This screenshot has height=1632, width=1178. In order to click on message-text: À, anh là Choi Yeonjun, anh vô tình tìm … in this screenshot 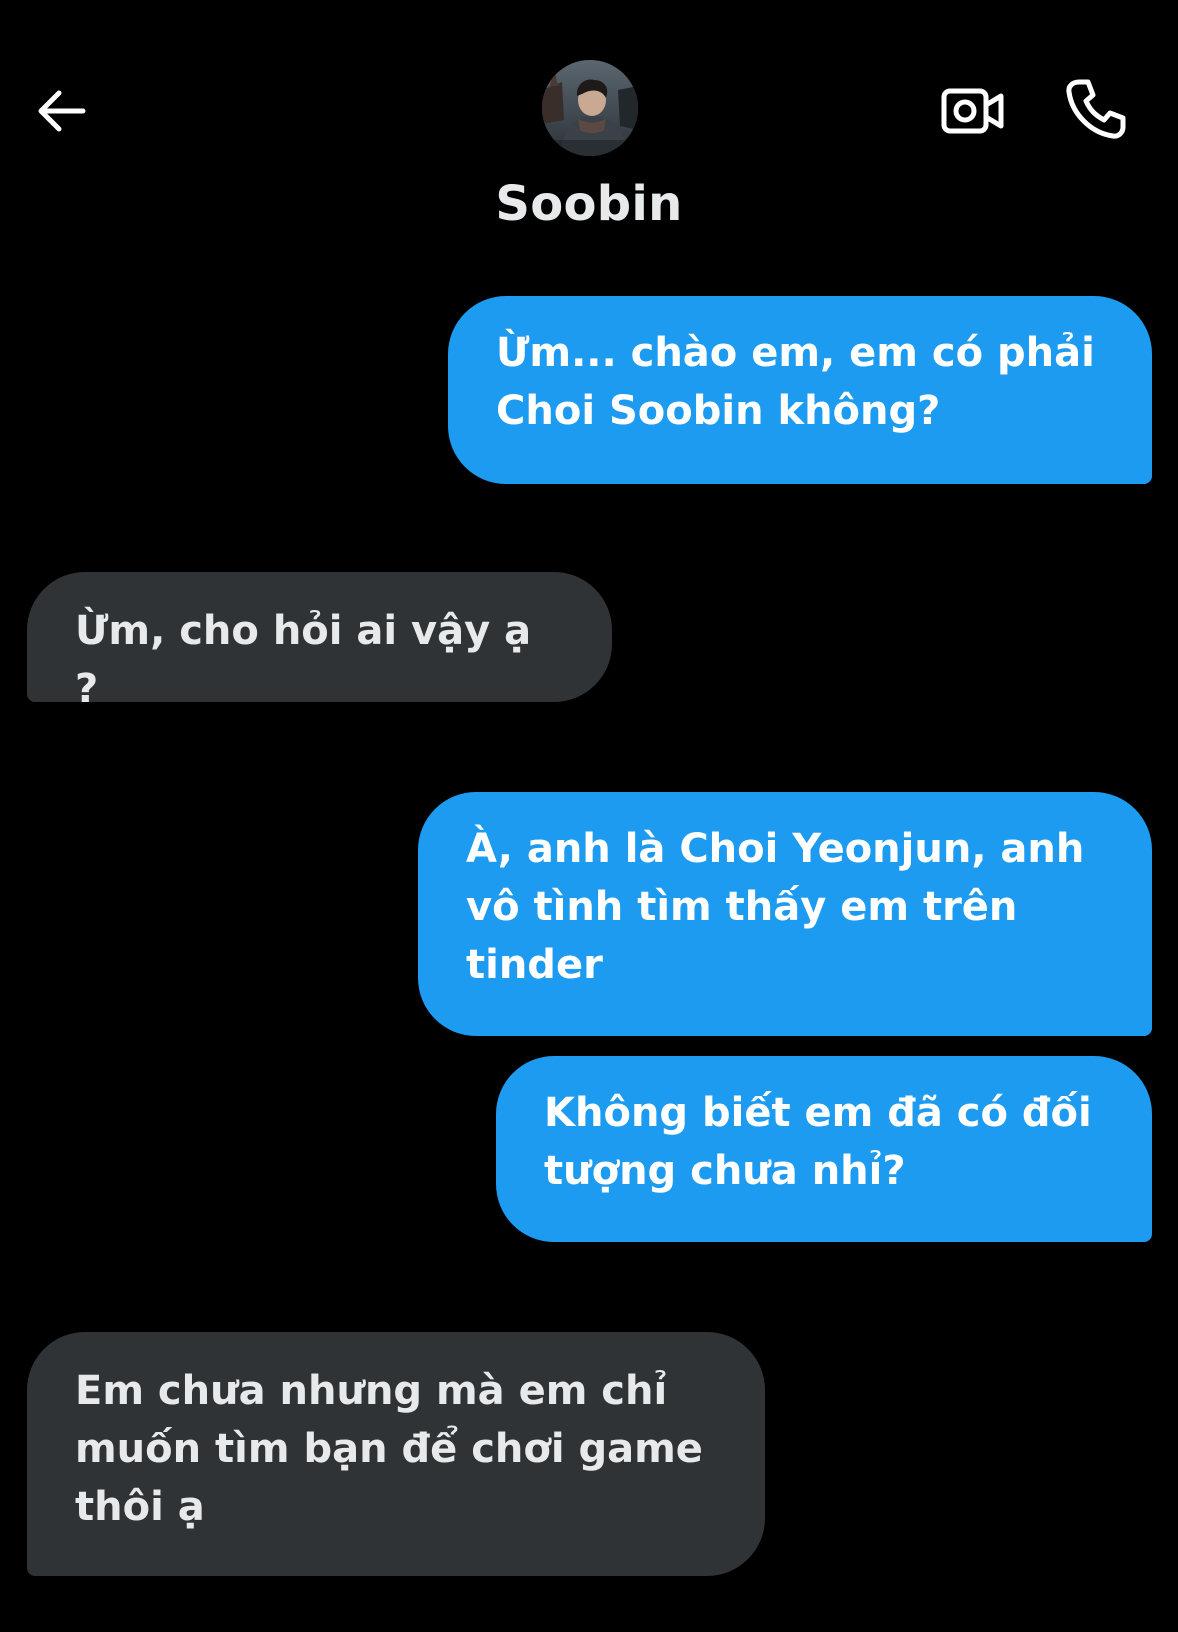, I will do `click(775, 907)`.